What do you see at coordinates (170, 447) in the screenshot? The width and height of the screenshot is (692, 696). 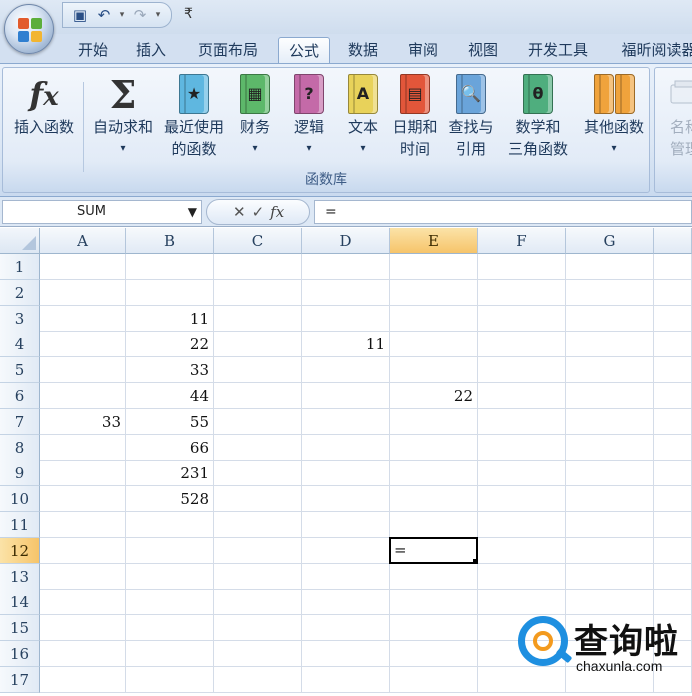 I see `cell-b8: 66` at bounding box center [170, 447].